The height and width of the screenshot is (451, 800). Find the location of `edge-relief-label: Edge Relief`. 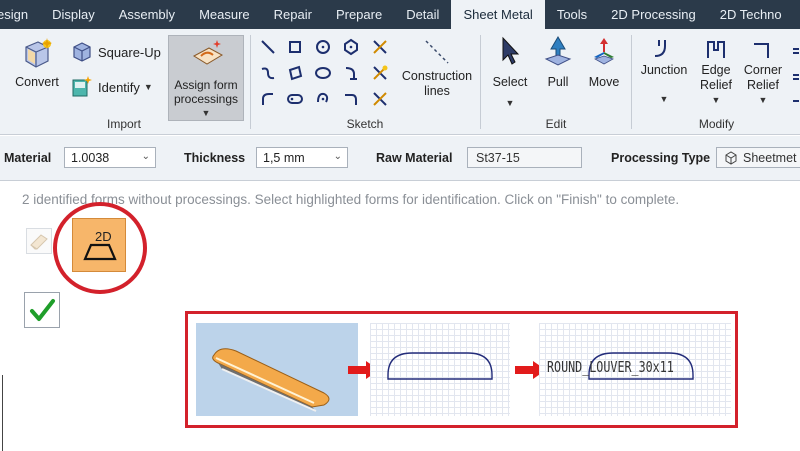

edge-relief-label: Edge Relief is located at coordinates (716, 77).